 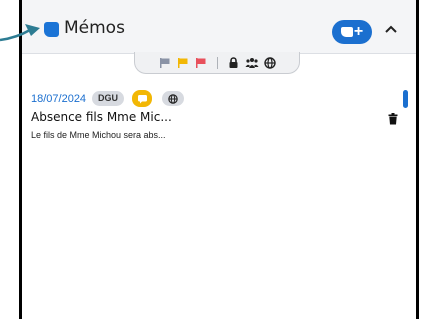 I want to click on memo-visibility-badge, so click(x=173, y=98).